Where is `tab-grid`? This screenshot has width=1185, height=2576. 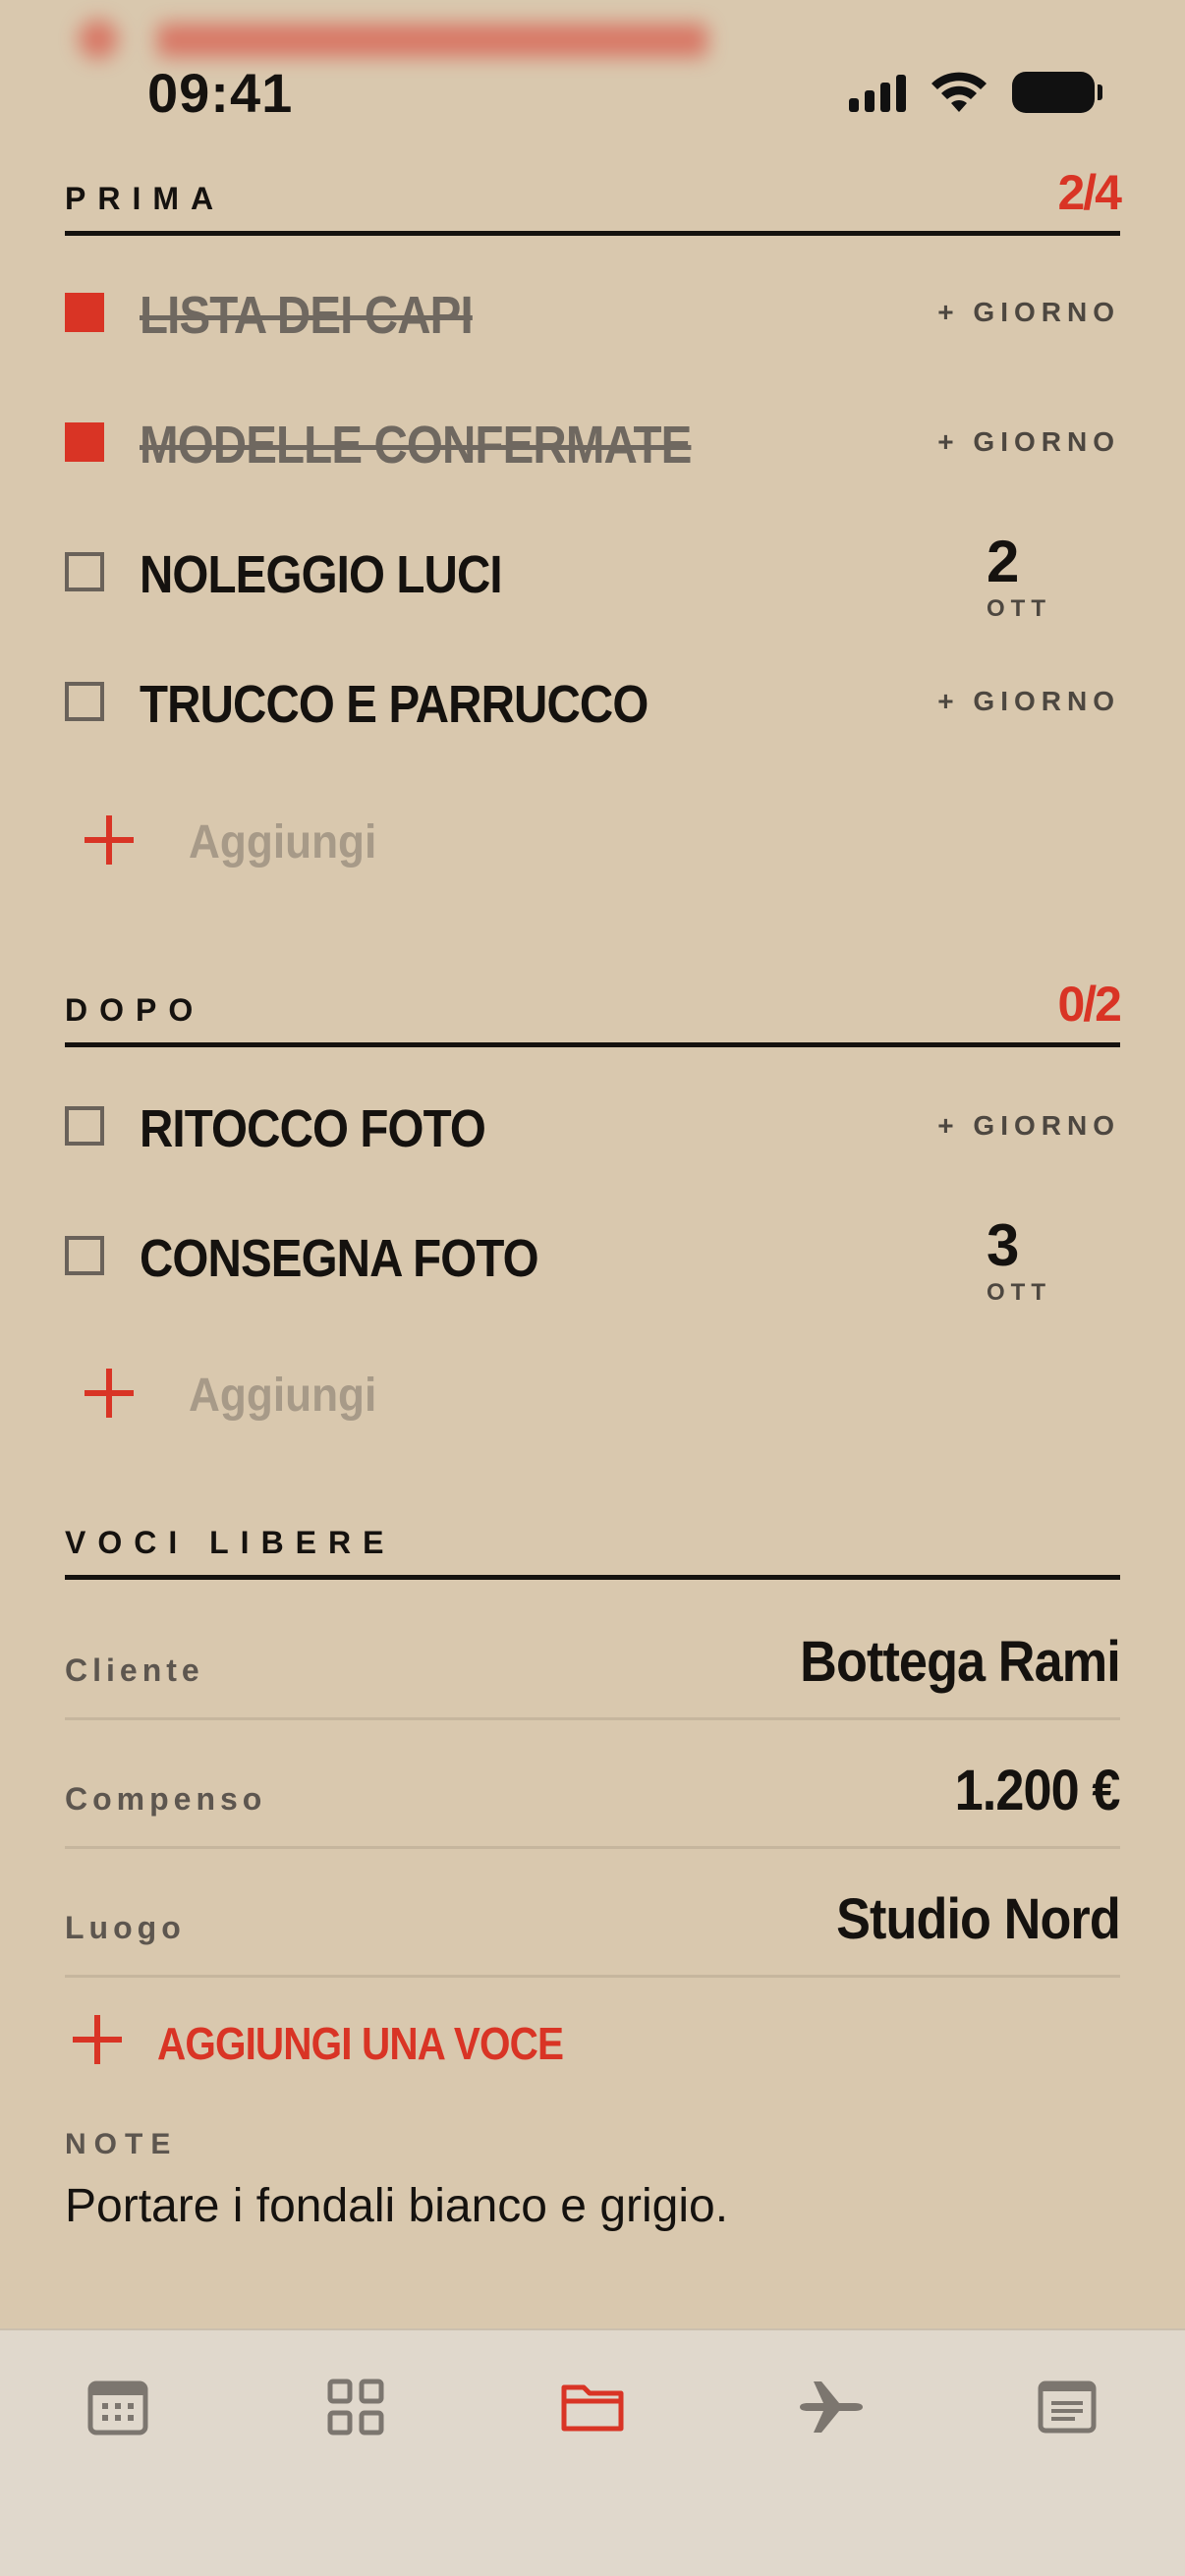 tab-grid is located at coordinates (356, 2427).